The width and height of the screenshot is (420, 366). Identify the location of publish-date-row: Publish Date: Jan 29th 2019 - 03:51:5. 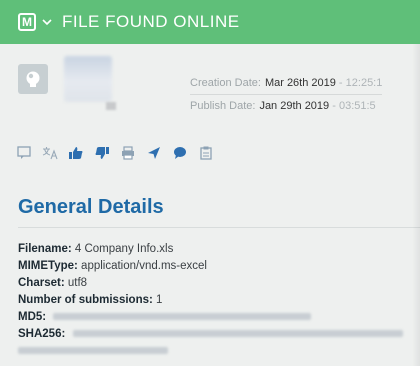
(283, 106).